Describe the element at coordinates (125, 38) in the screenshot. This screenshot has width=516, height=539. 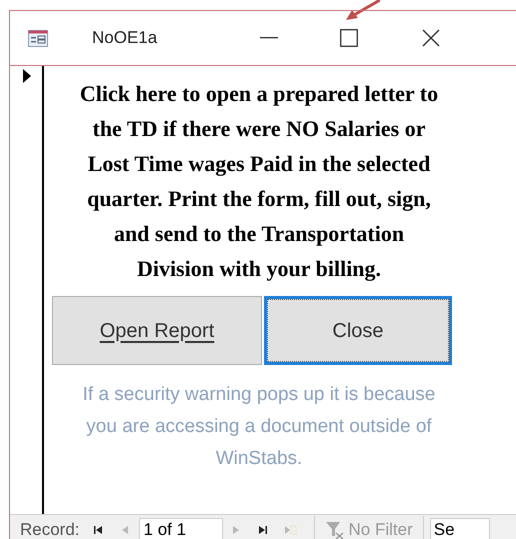
I see `window-title: NoOE1a` at that location.